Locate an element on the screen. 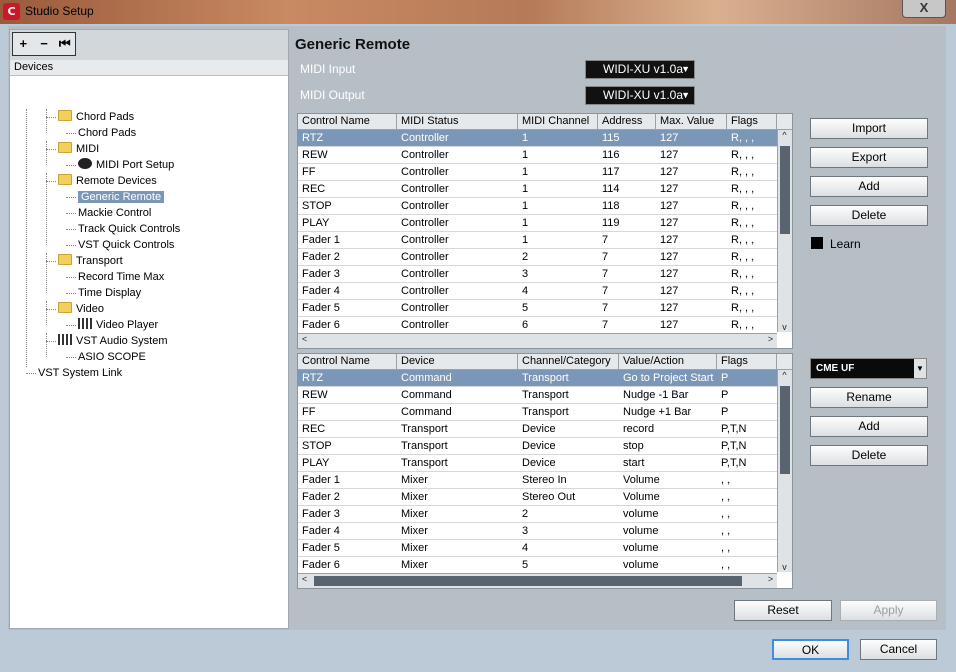 The width and height of the screenshot is (956, 672). column-header: Value/Action is located at coordinates (668, 361).